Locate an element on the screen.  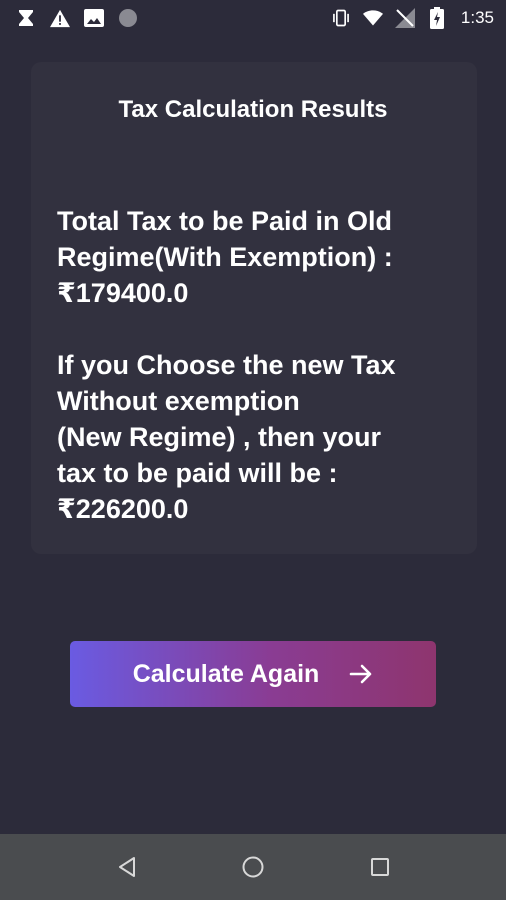
arrow-right-icon is located at coordinates (361, 674).